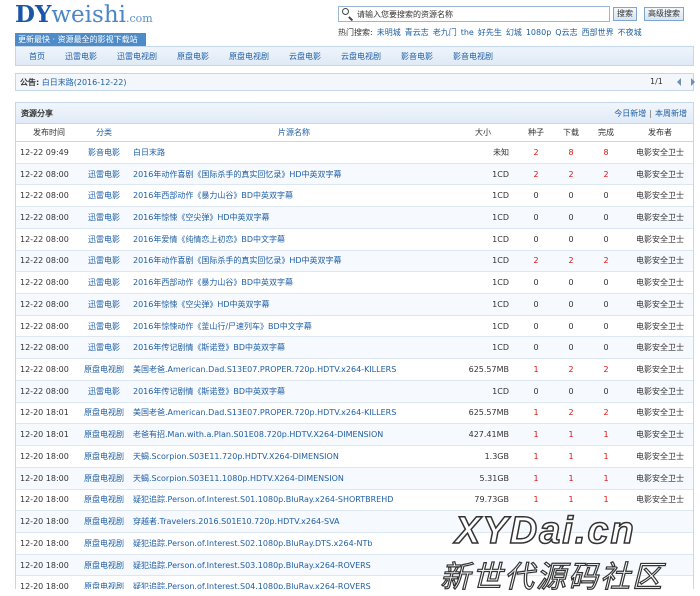 The image size is (700, 596). What do you see at coordinates (679, 82) in the screenshot?
I see `prev-page-icon` at bounding box center [679, 82].